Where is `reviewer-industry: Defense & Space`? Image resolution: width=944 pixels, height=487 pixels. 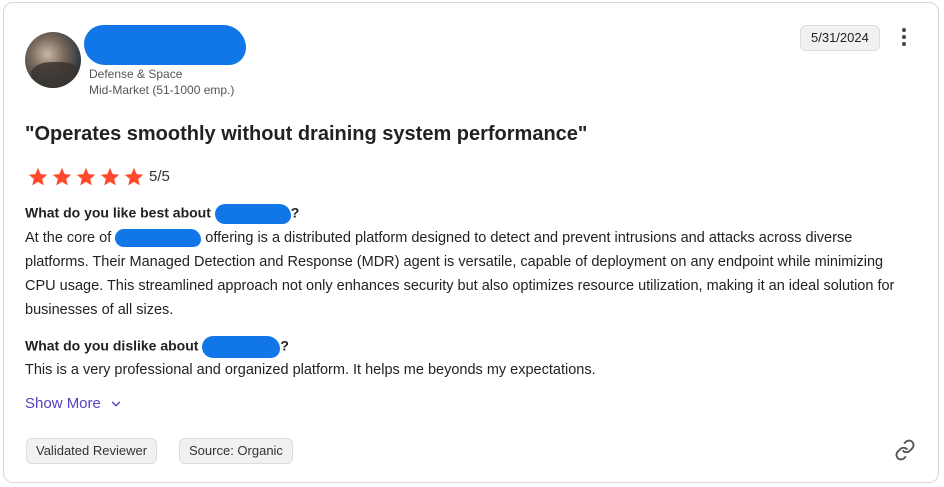
reviewer-industry: Defense & Space is located at coordinates (136, 74).